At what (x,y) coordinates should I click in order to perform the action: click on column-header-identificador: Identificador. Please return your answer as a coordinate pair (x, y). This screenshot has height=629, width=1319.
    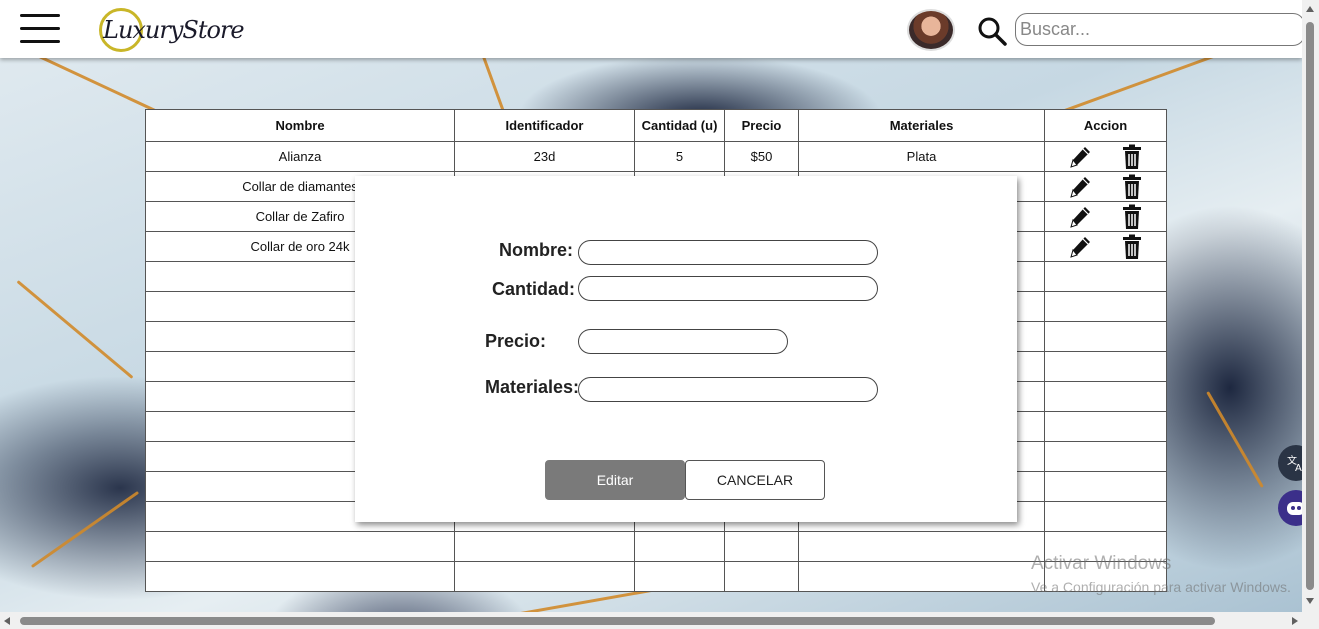
    Looking at the image, I should click on (544, 125).